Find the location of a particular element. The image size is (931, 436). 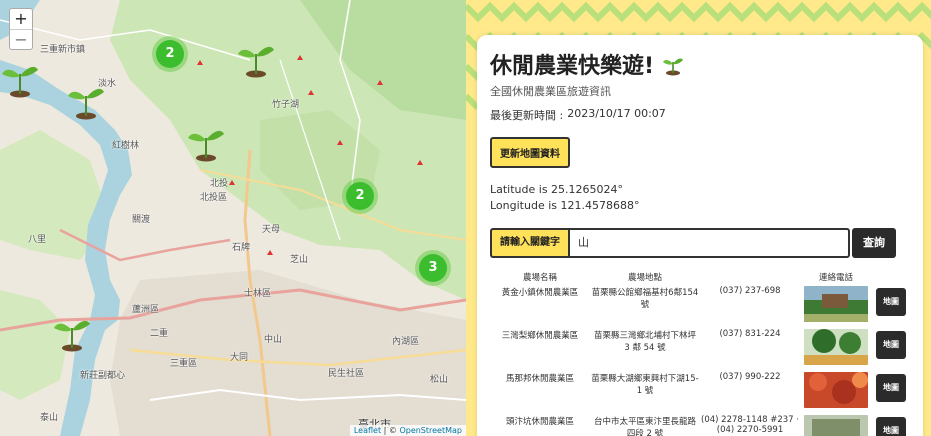

map-place-label: 石牌 is located at coordinates (241, 248).